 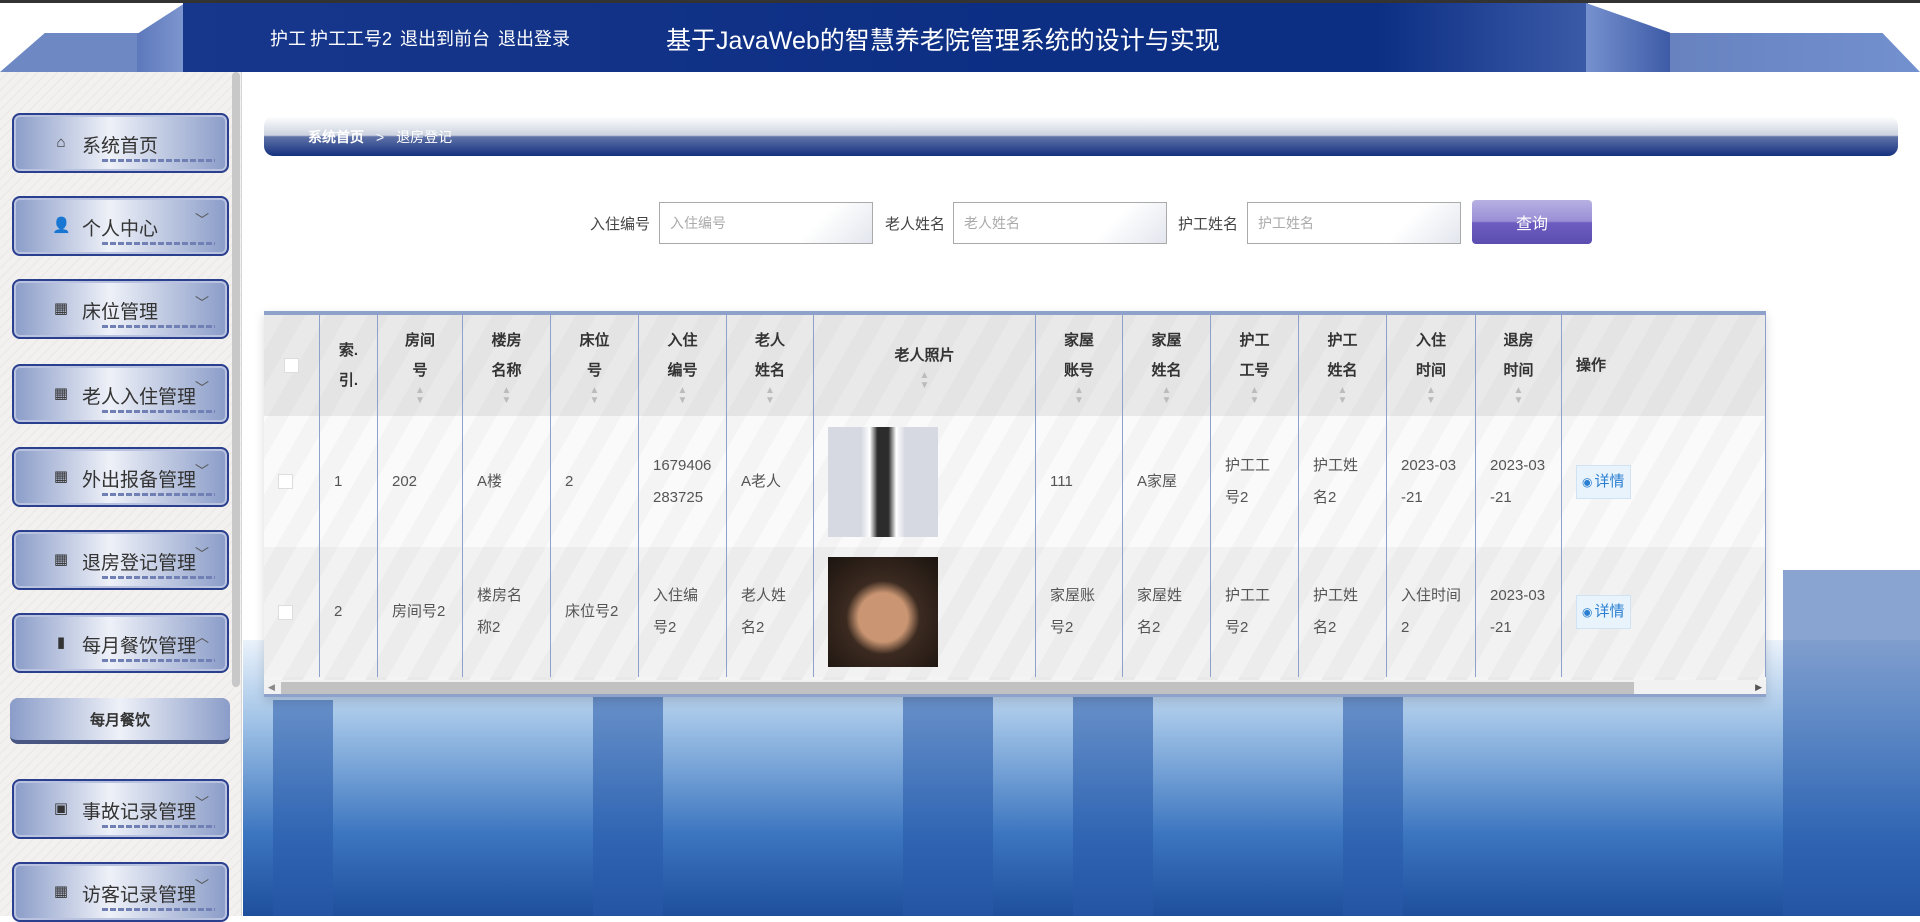 I want to click on cell-family_name: 家屋姓名2, so click(x=1167, y=612).